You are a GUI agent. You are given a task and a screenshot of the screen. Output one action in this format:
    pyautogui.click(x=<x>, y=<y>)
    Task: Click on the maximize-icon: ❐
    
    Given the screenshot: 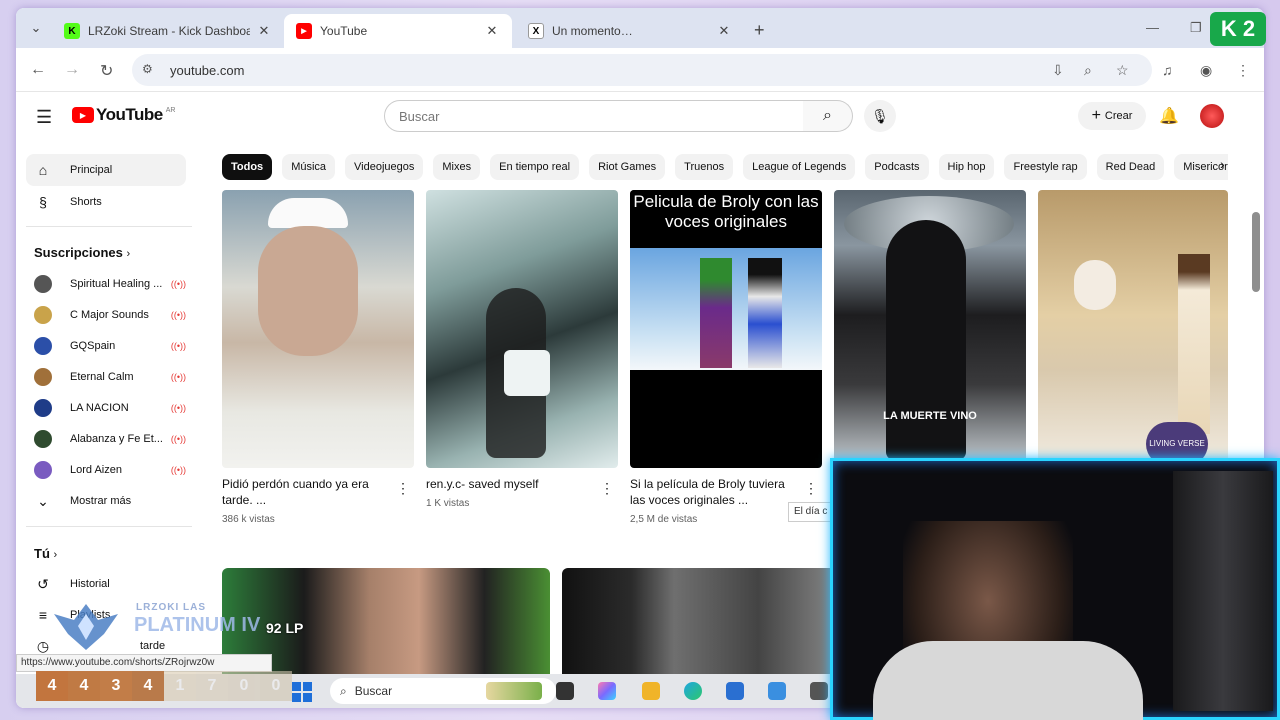 What is the action you would take?
    pyautogui.click(x=1196, y=28)
    